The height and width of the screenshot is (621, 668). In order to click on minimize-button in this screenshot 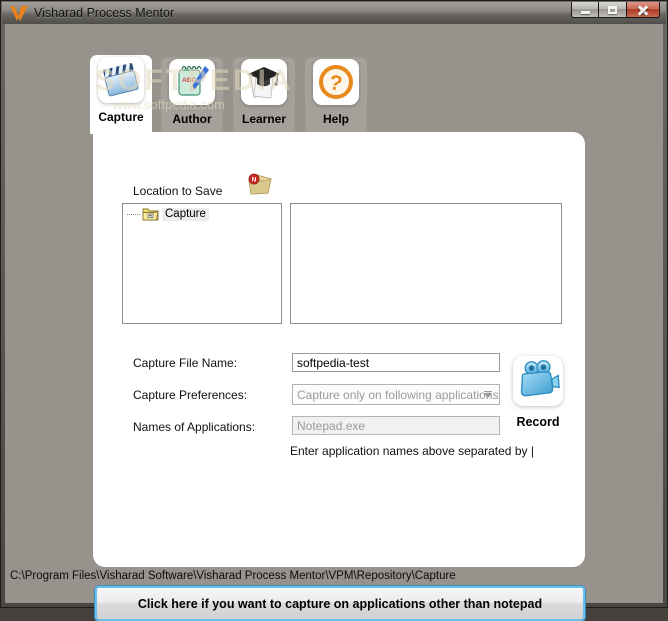, I will do `click(585, 10)`.